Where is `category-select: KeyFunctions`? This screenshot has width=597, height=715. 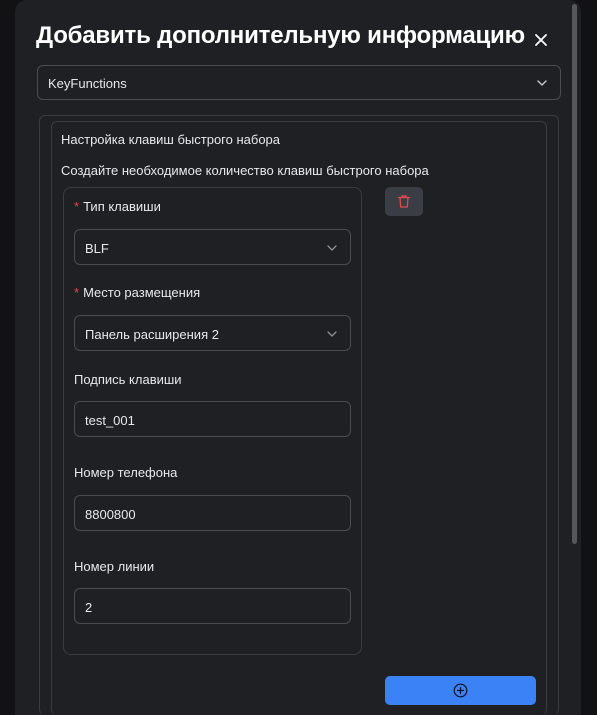
category-select: KeyFunctions is located at coordinates (299, 82).